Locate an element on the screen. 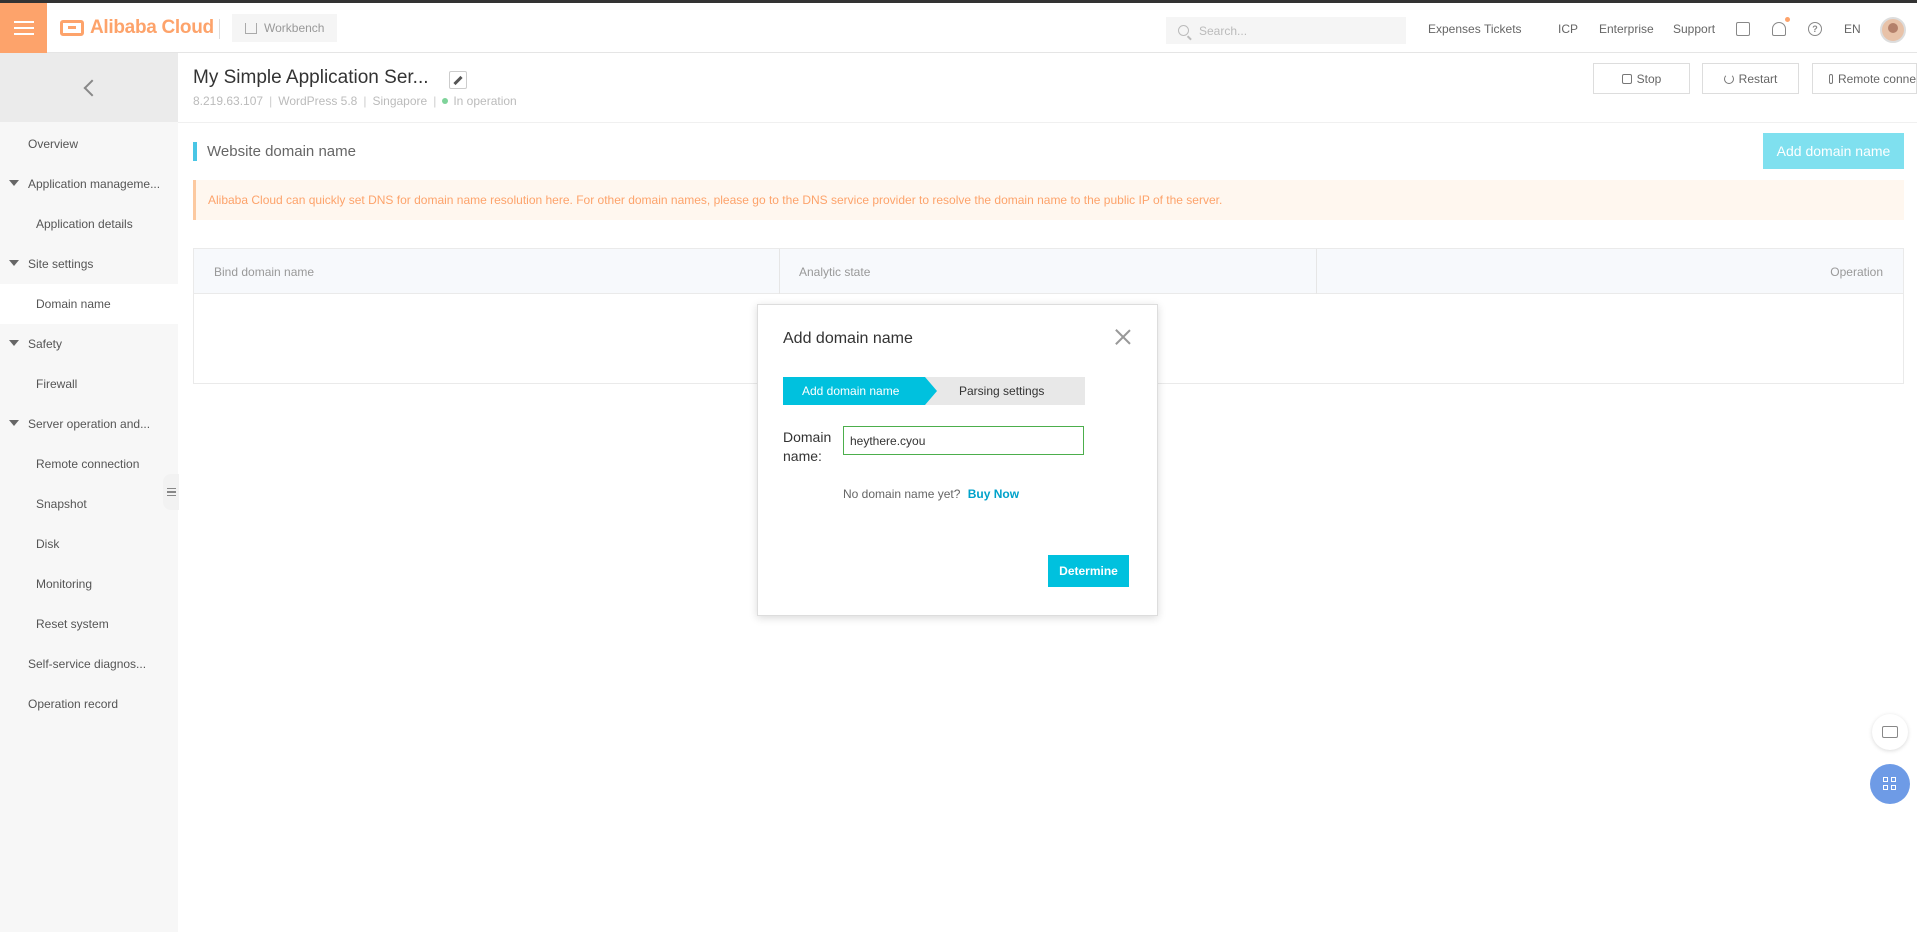  workbench-button: Workbench is located at coordinates (285, 28).